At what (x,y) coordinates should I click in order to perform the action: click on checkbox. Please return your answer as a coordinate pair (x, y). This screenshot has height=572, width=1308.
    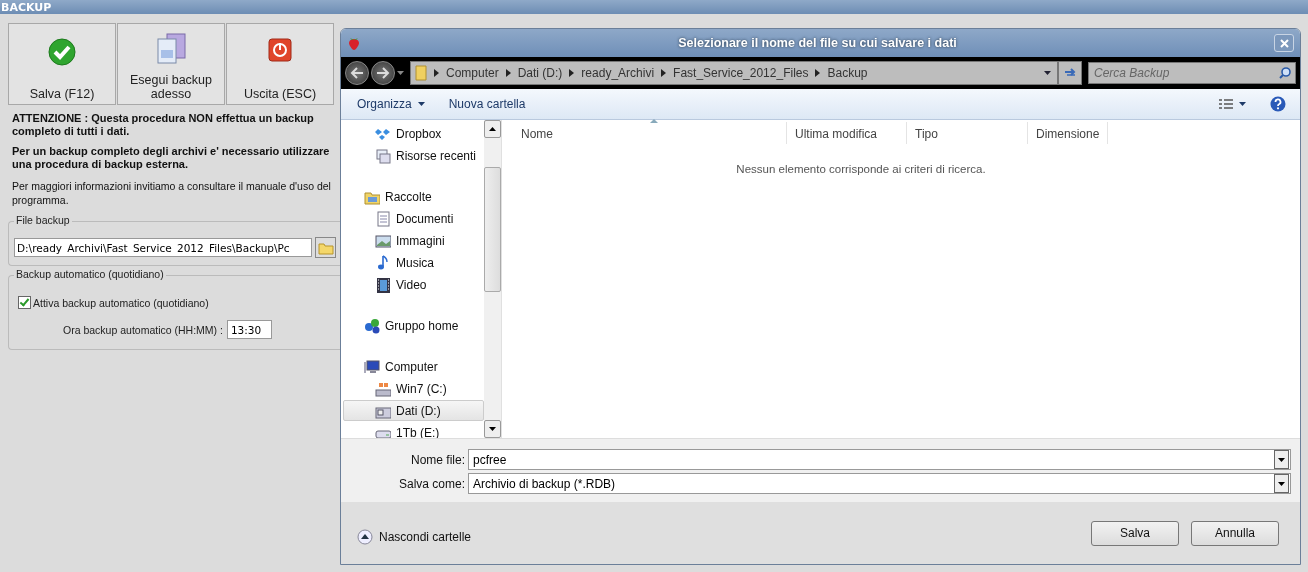
    Looking at the image, I should click on (24, 302).